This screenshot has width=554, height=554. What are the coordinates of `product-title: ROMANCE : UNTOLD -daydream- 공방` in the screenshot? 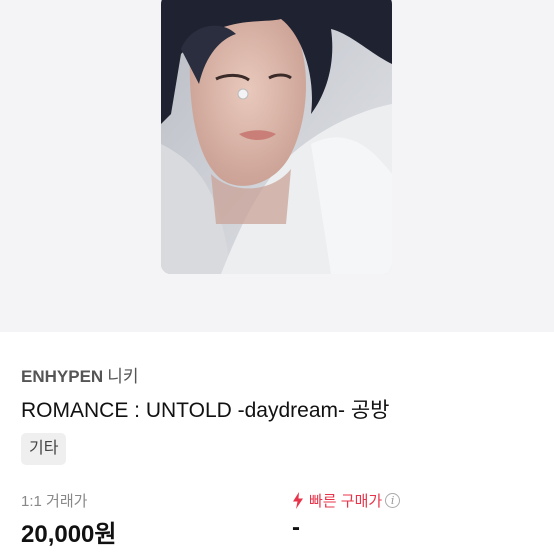 It's located at (205, 410).